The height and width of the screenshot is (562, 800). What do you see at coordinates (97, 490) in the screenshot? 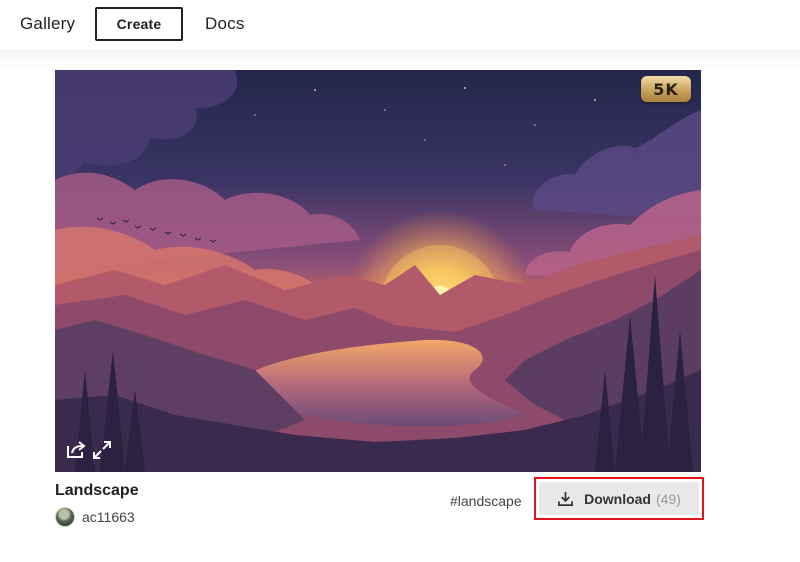
I see `image-title: Landscape` at bounding box center [97, 490].